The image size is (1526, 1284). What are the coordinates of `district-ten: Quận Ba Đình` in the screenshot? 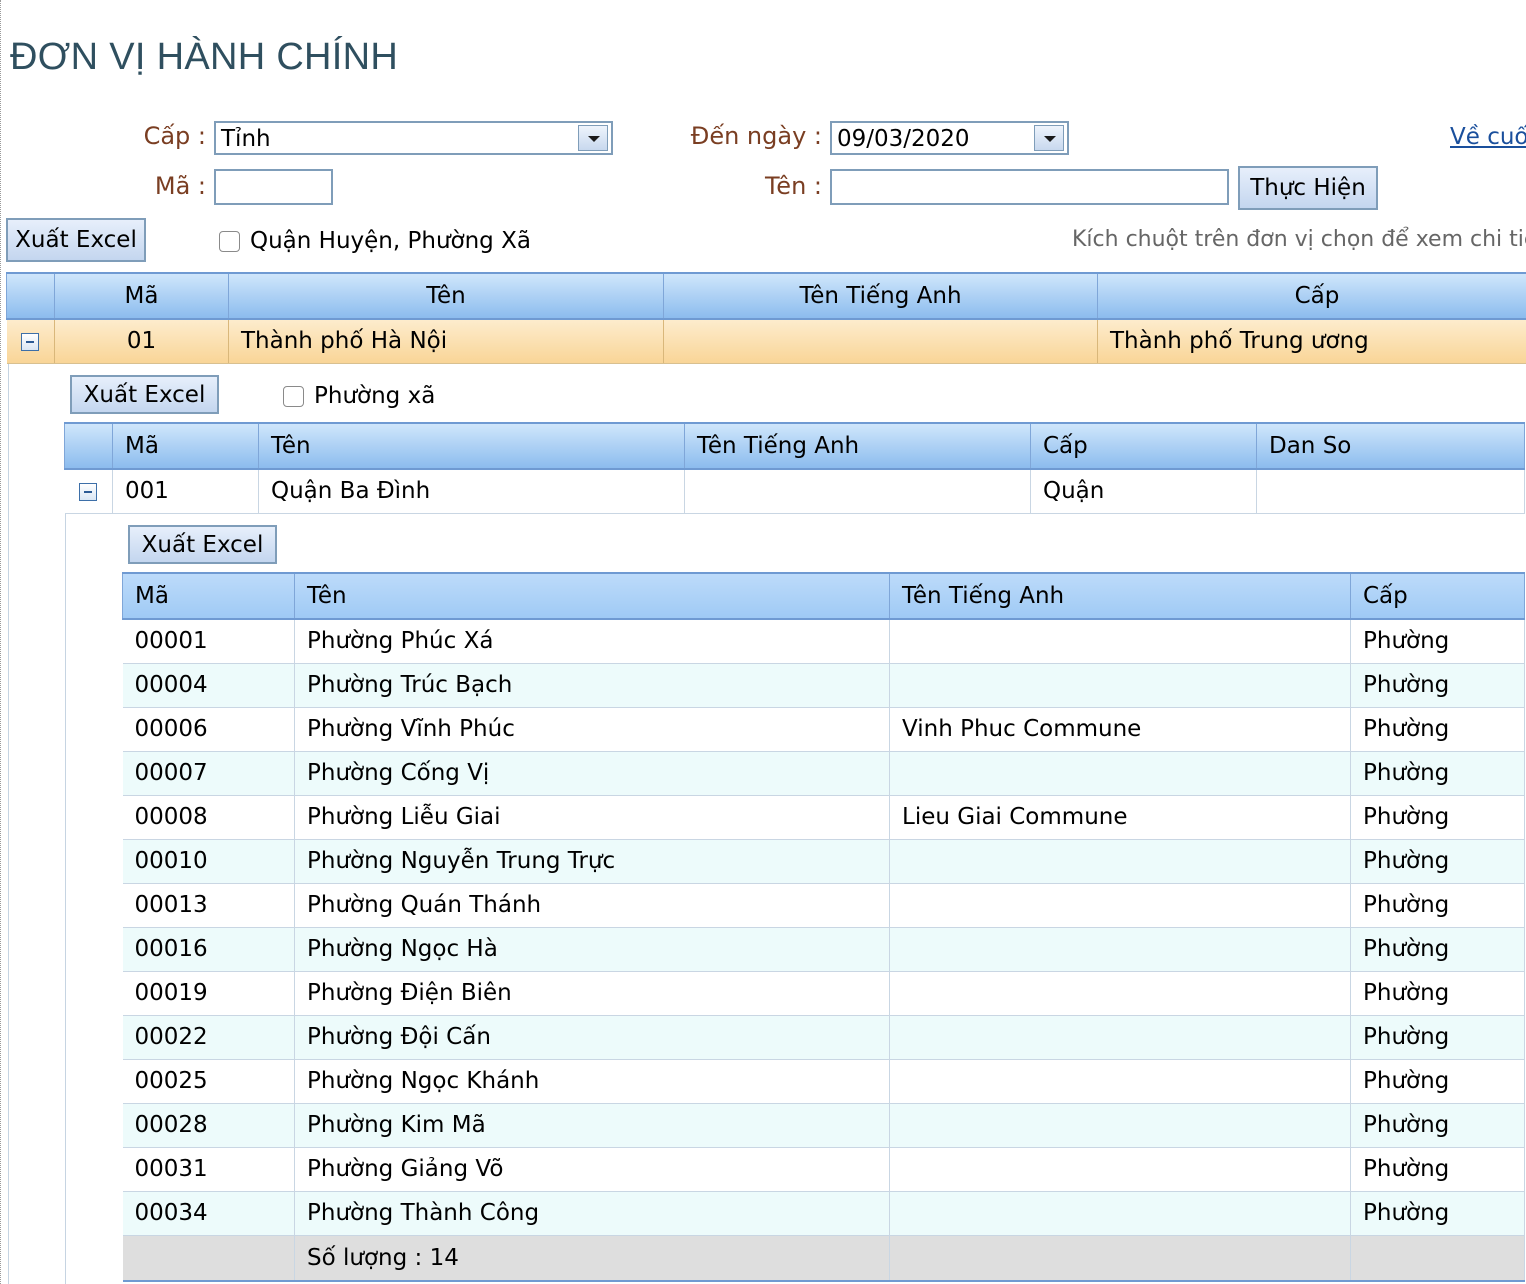 It's located at (471, 491).